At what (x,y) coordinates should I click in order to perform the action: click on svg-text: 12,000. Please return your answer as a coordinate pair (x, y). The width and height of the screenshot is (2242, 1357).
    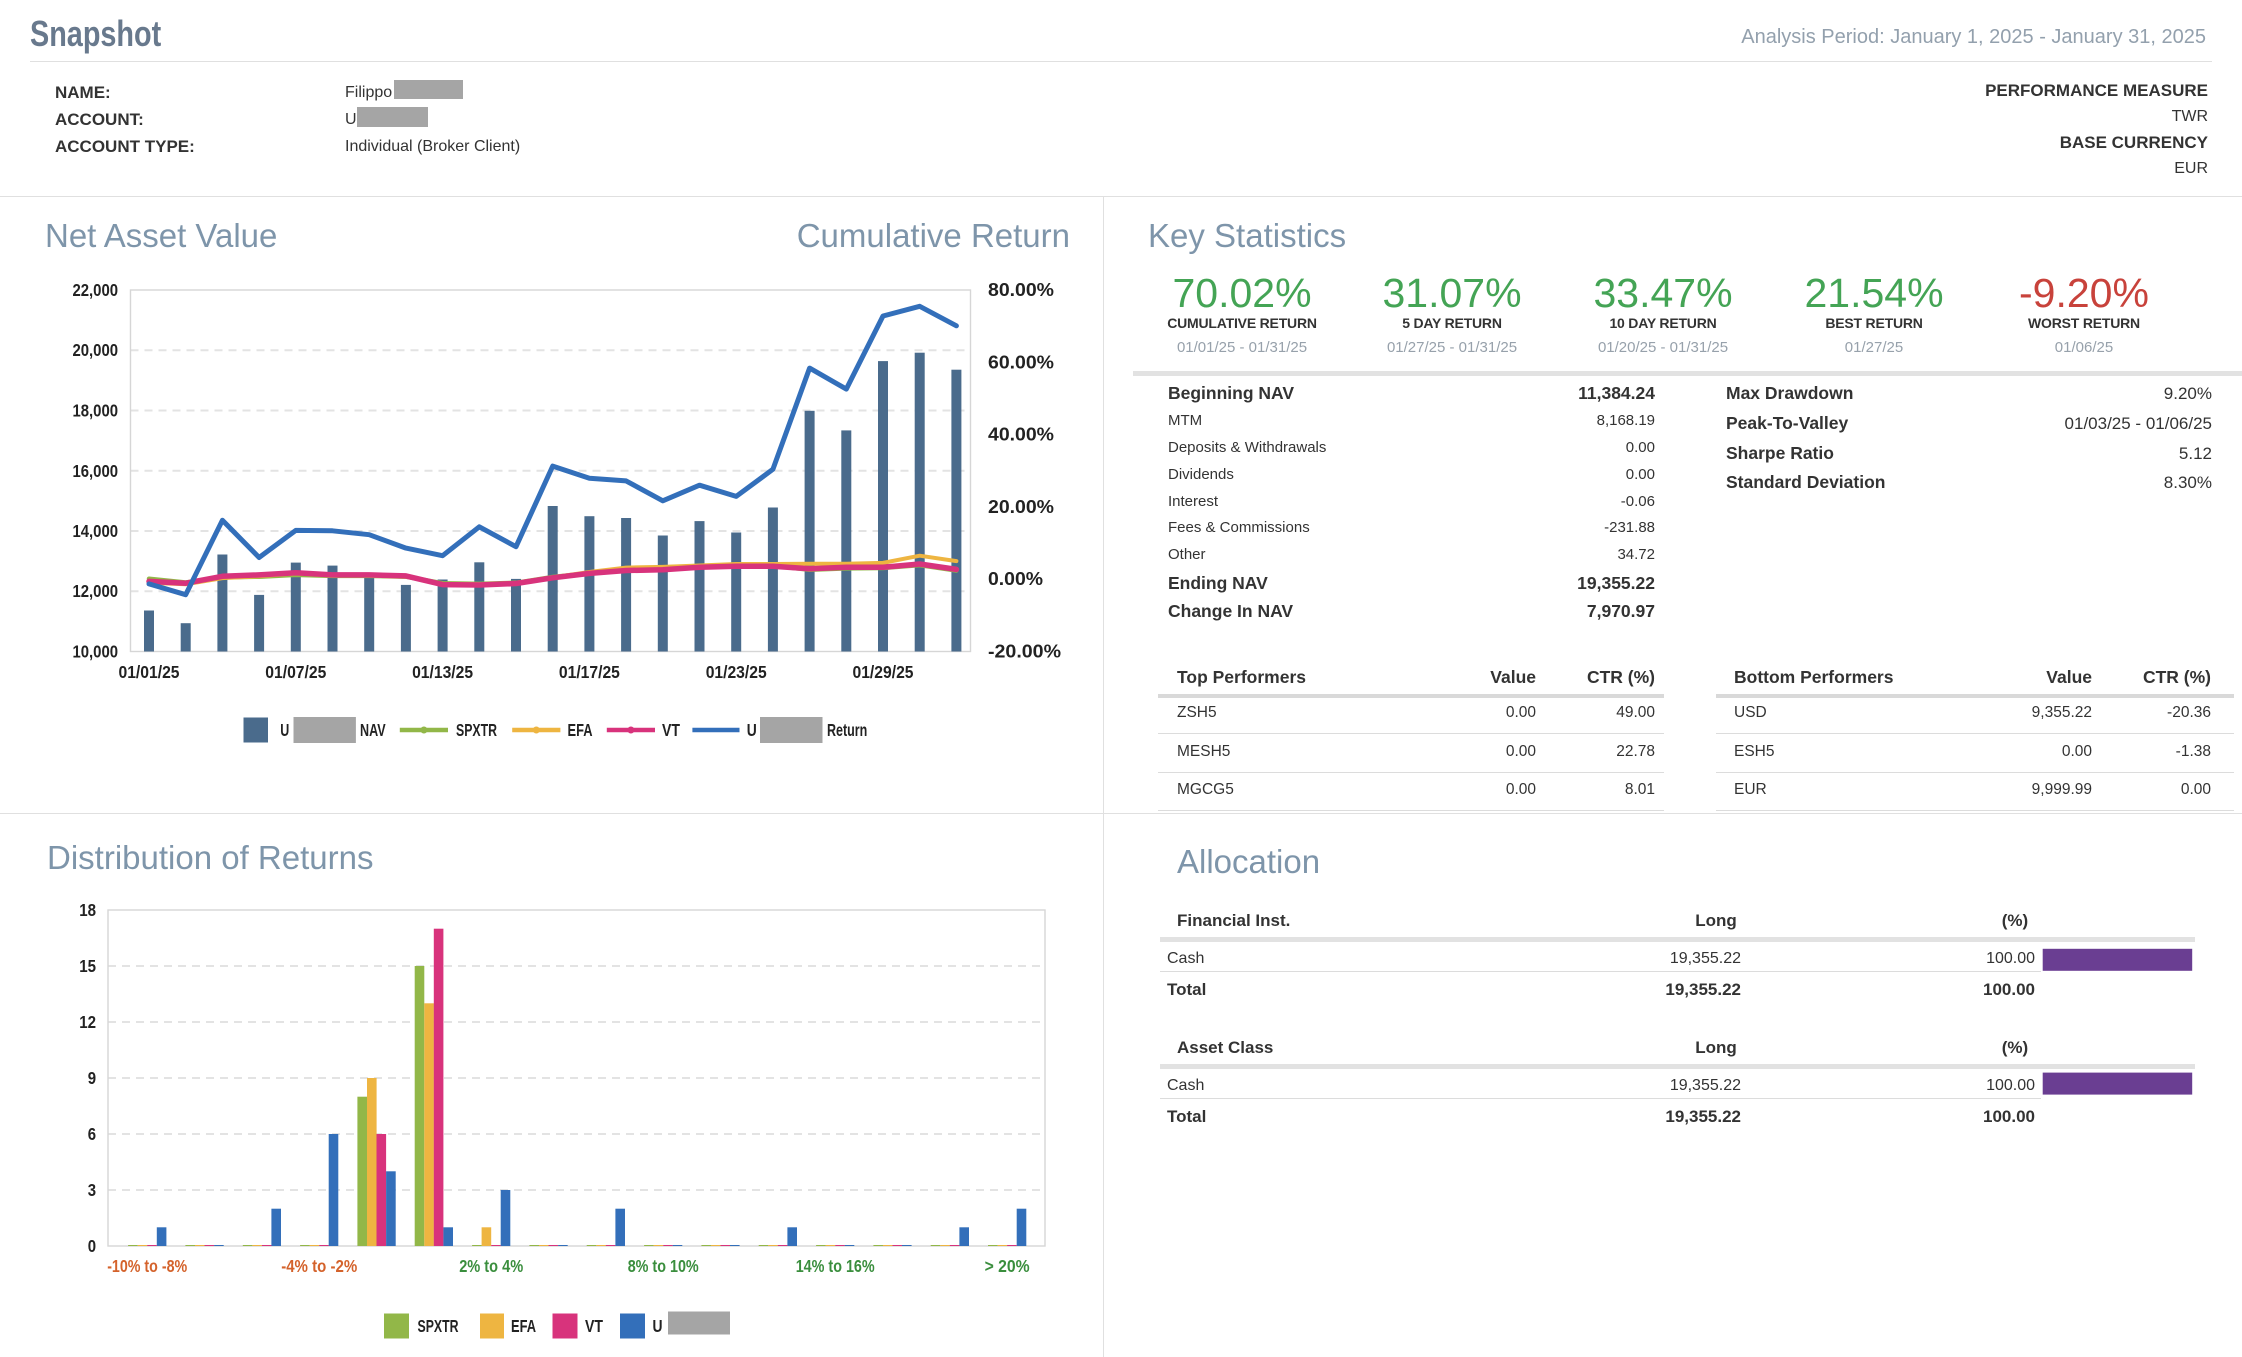
    Looking at the image, I should click on (96, 591).